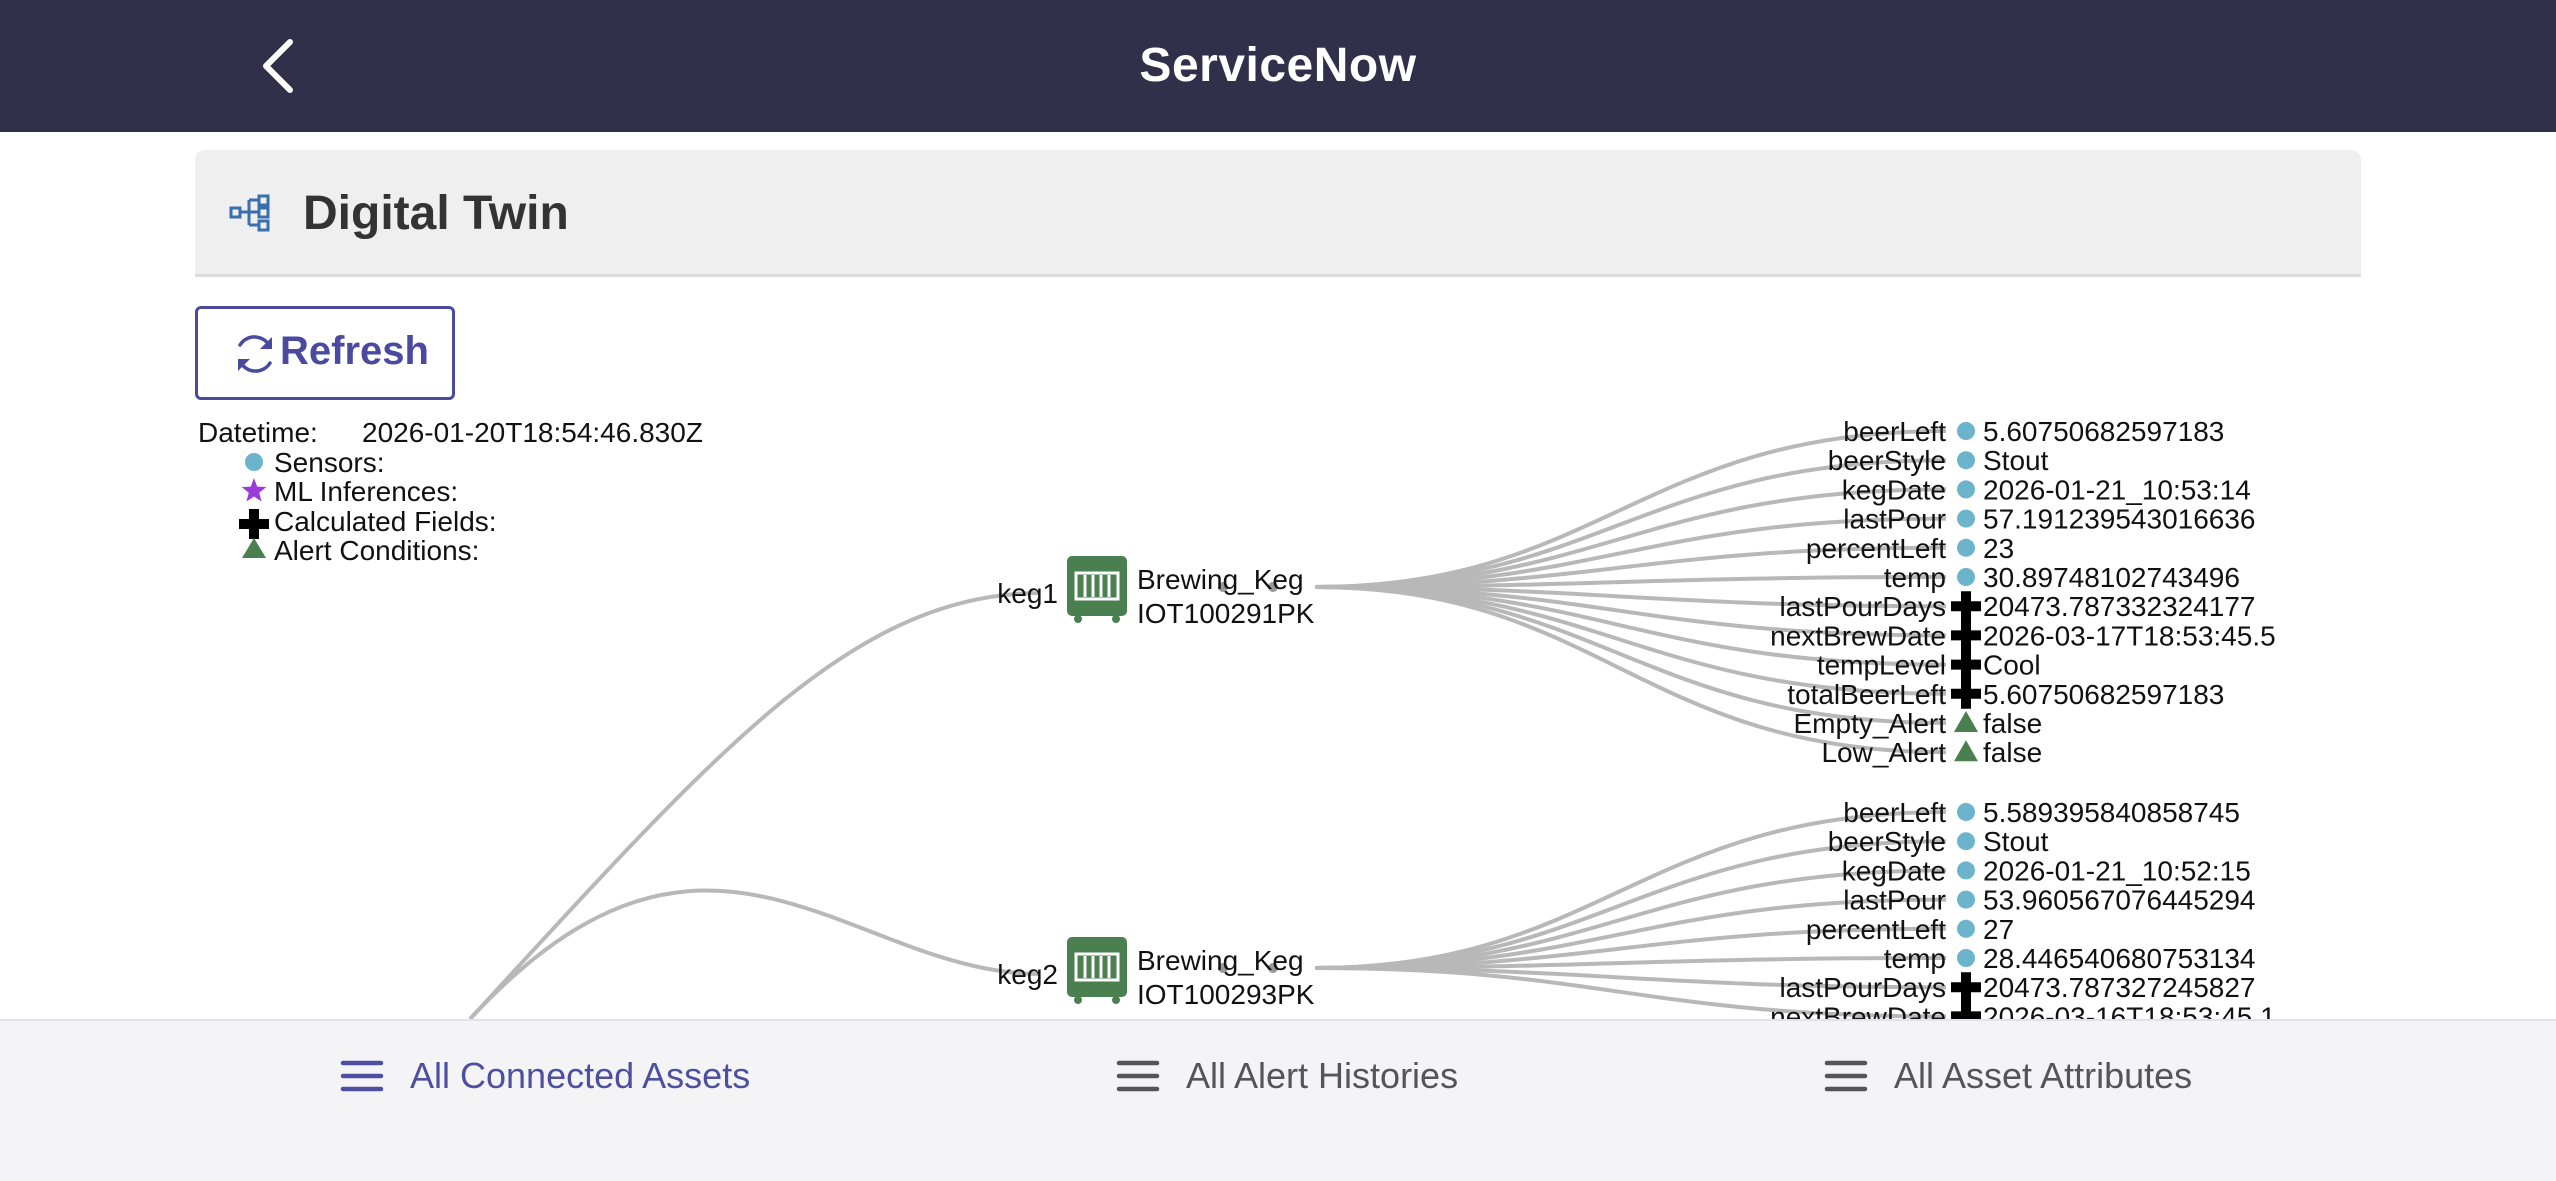  Describe the element at coordinates (2119, 958) in the screenshot. I see `attribute-value: 28.446540680753134` at that location.